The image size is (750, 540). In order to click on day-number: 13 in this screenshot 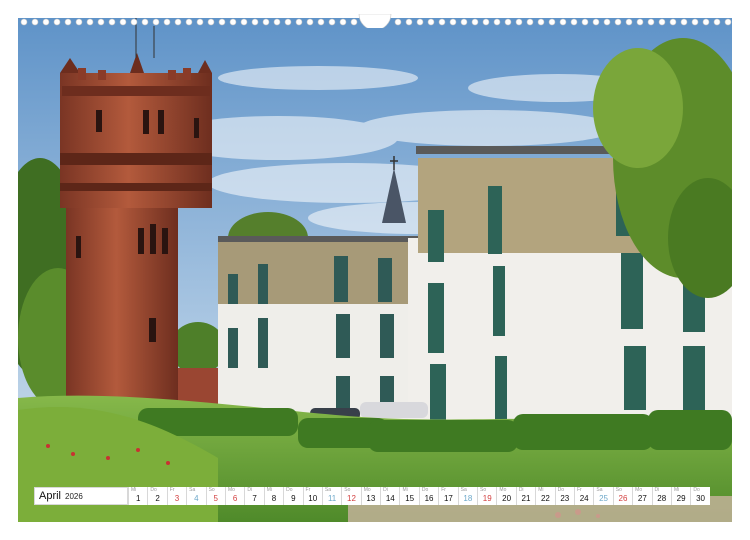, I will do `click(371, 498)`.